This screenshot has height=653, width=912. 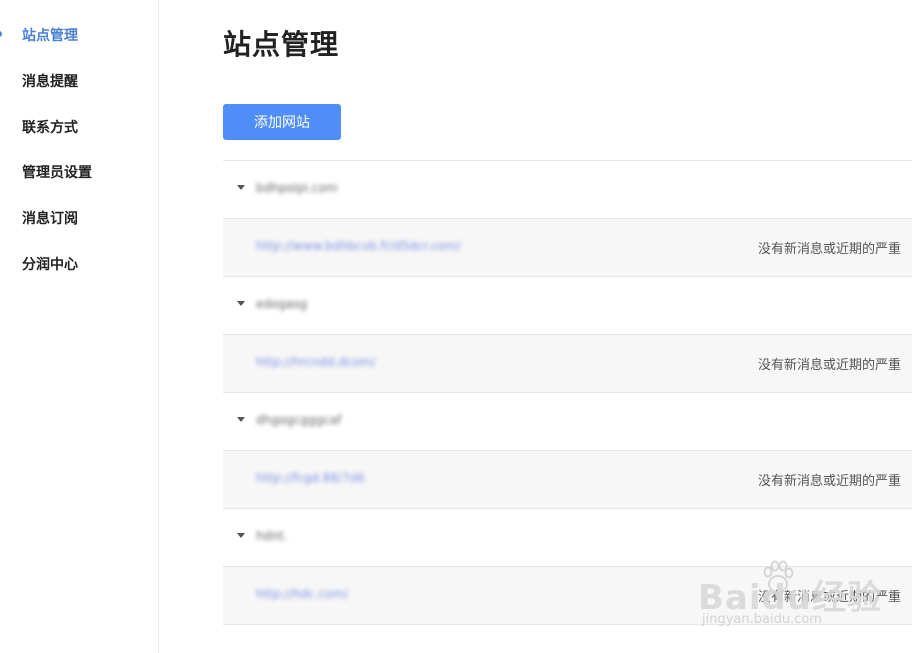 I want to click on site-header-row: bdhpoipi.com, so click(x=567, y=189).